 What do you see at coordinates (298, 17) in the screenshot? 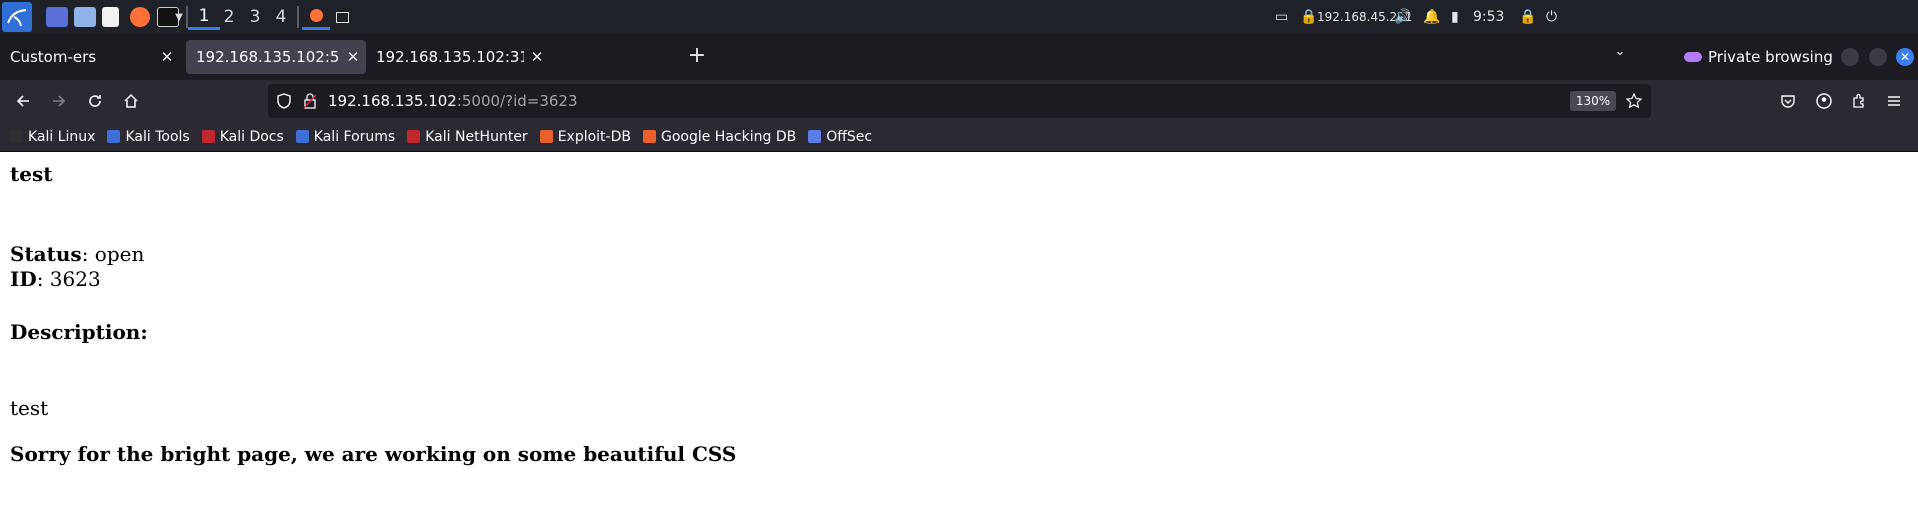
I see `taskbar-separator` at bounding box center [298, 17].